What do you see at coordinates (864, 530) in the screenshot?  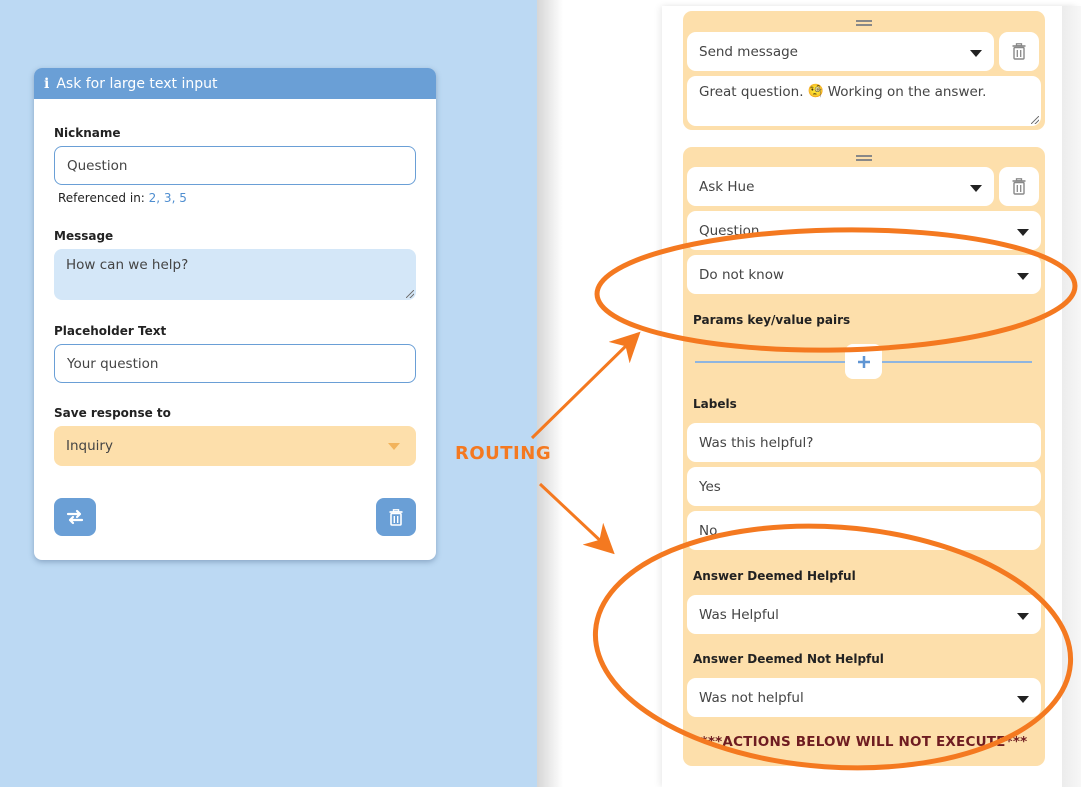 I see `label-input-no: No` at bounding box center [864, 530].